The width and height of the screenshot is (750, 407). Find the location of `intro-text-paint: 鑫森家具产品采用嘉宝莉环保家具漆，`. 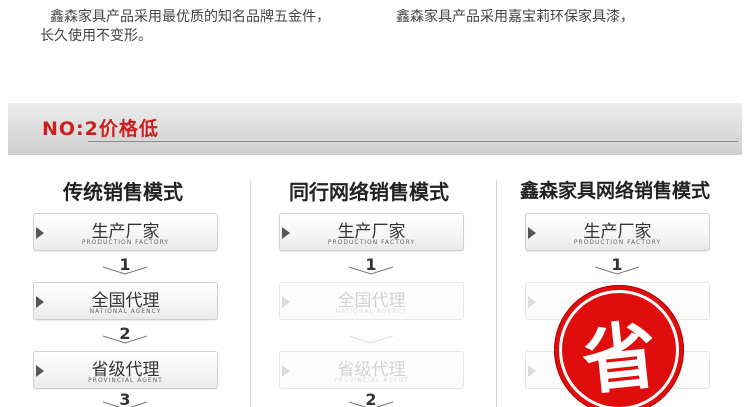

intro-text-paint: 鑫森家具产品采用嘉宝莉环保家具漆， is located at coordinates (515, 17).